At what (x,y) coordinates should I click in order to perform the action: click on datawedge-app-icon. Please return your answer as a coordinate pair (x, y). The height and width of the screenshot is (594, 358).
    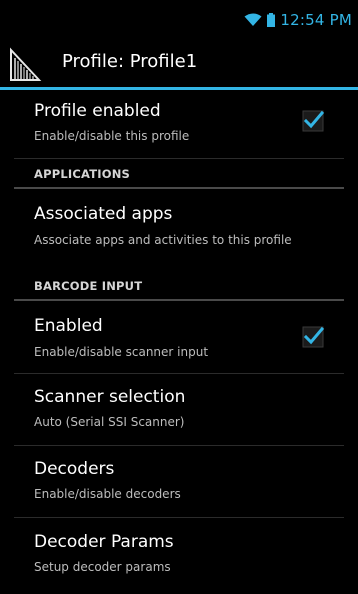
    Looking at the image, I should click on (31, 64).